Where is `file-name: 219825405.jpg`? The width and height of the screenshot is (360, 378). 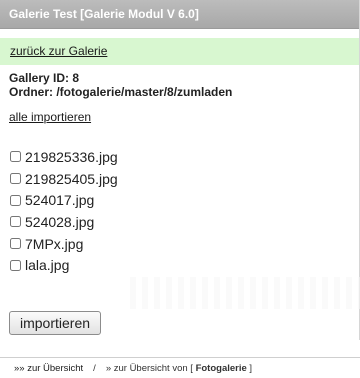 file-name: 219825405.jpg is located at coordinates (71, 178).